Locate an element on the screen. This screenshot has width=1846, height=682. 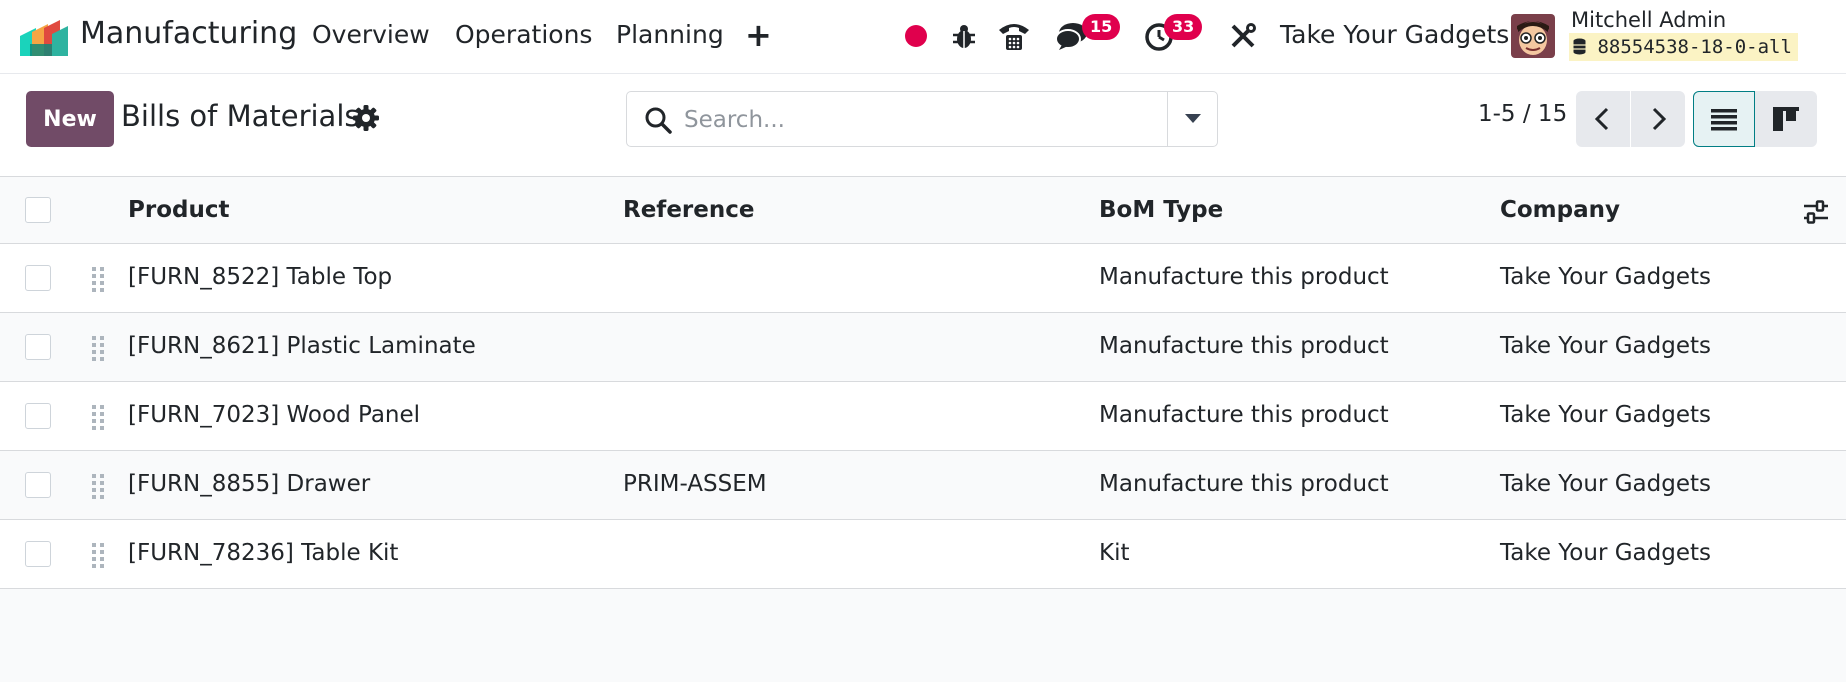
cell-reference: PRIM-ASSEM is located at coordinates (695, 484).